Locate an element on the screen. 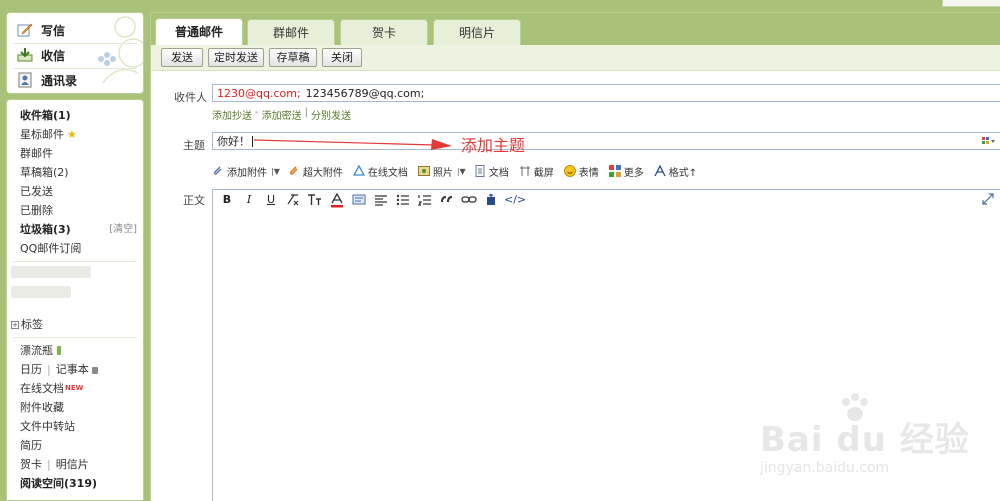 This screenshot has height=501, width=1000. tags-toggle: + 标签 is located at coordinates (75, 325).